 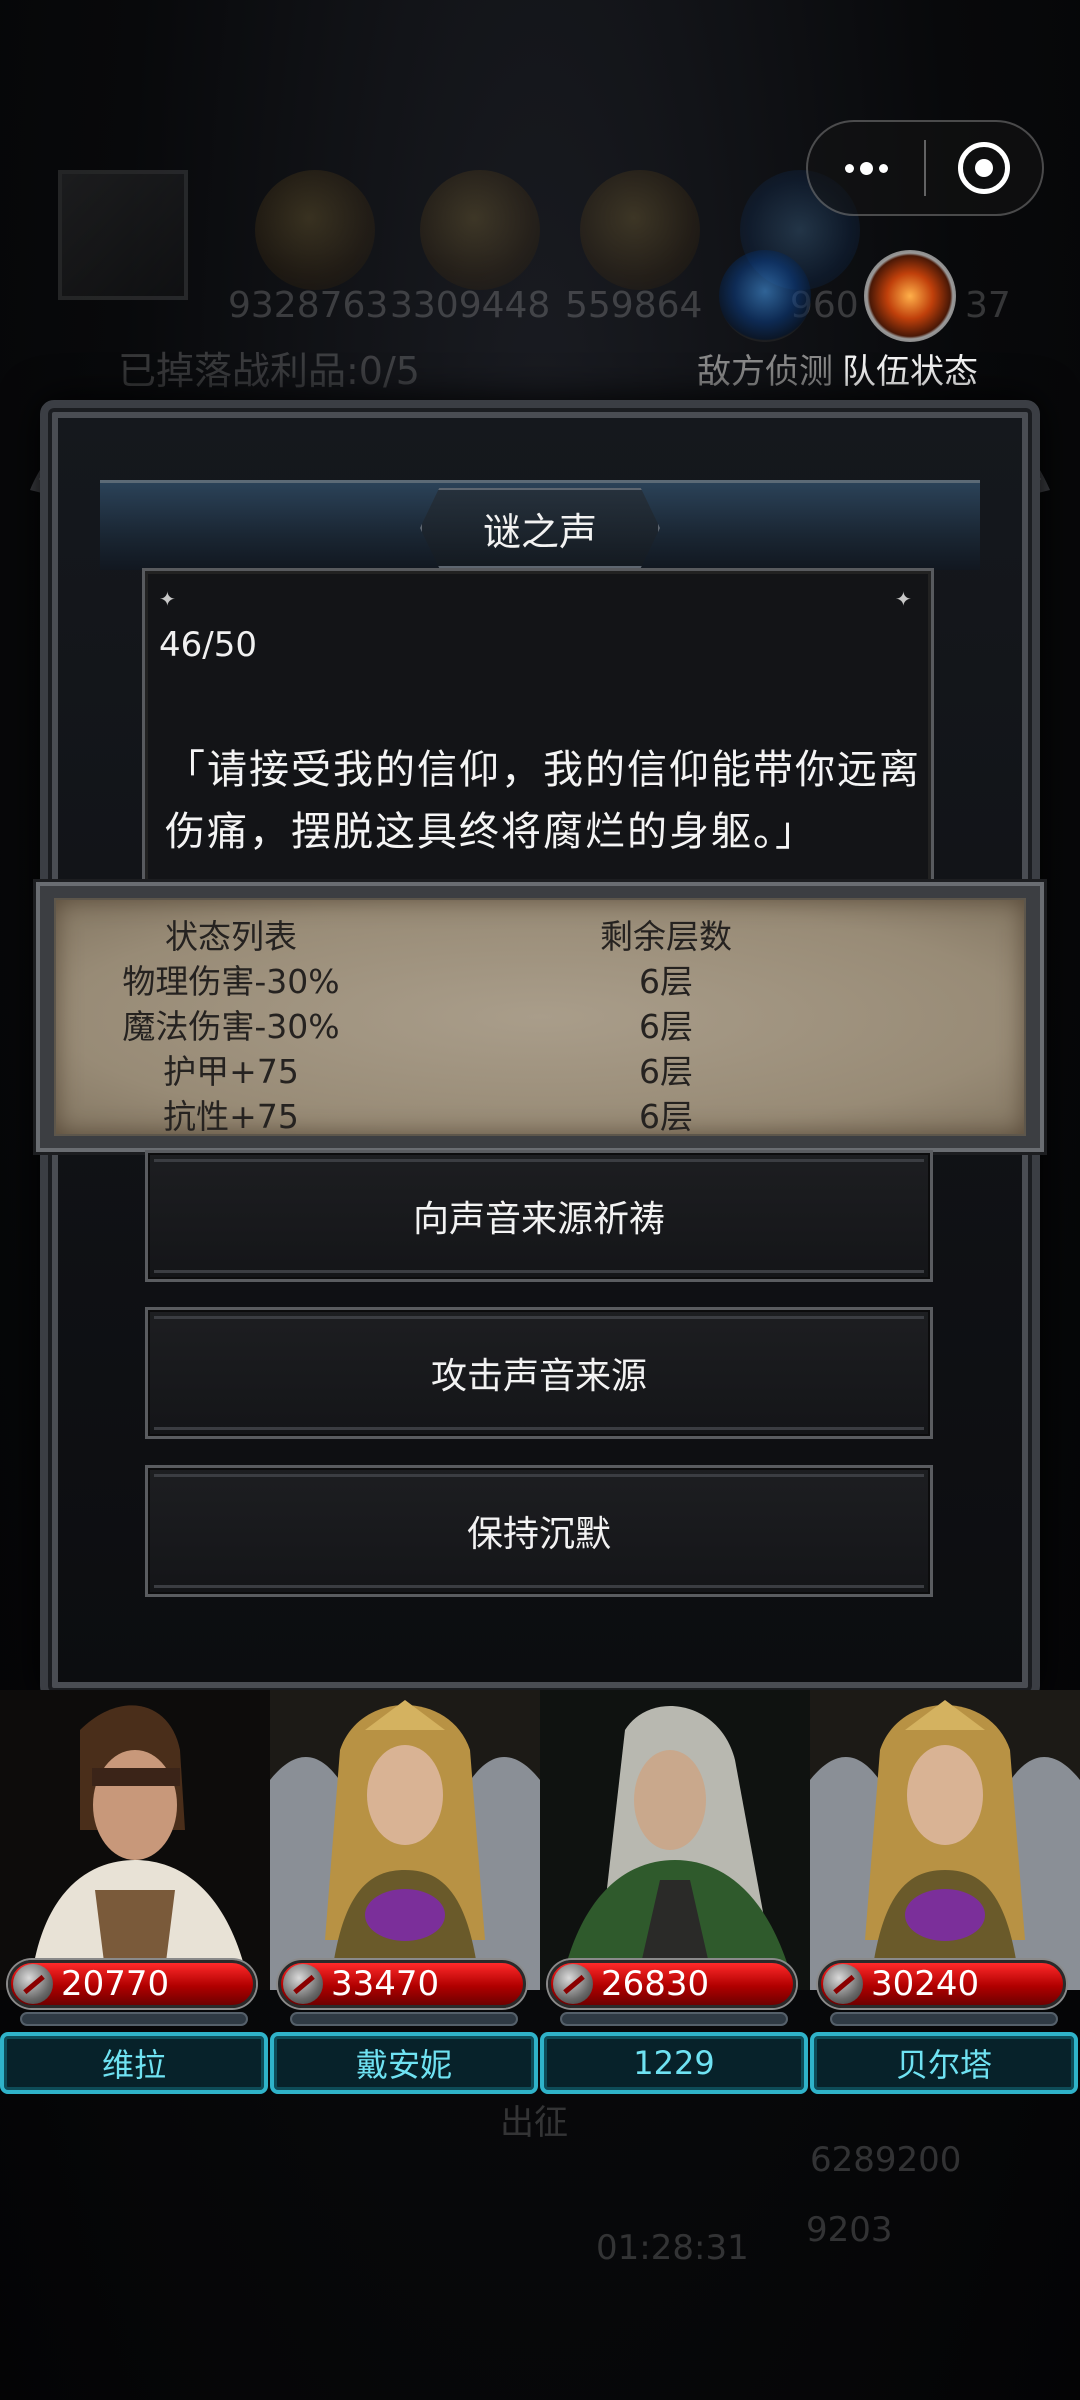 I want to click on dialog-title-plate: 谜之声, so click(x=540, y=528).